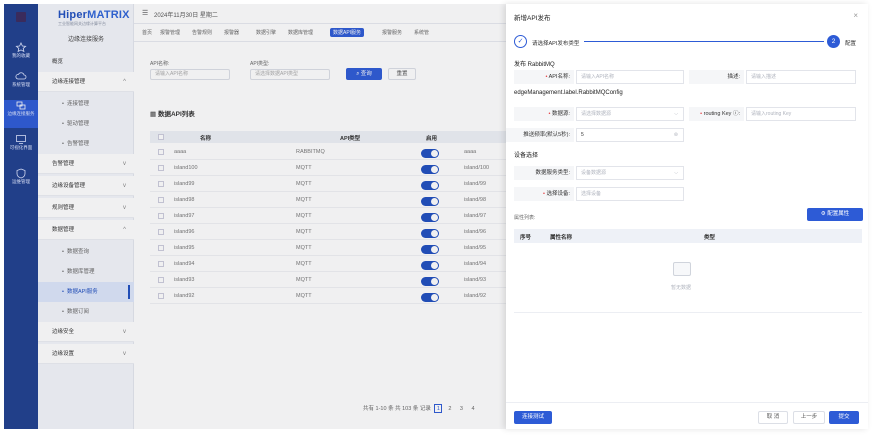  Describe the element at coordinates (21, 139) in the screenshot. I see `monitor-icon` at that location.